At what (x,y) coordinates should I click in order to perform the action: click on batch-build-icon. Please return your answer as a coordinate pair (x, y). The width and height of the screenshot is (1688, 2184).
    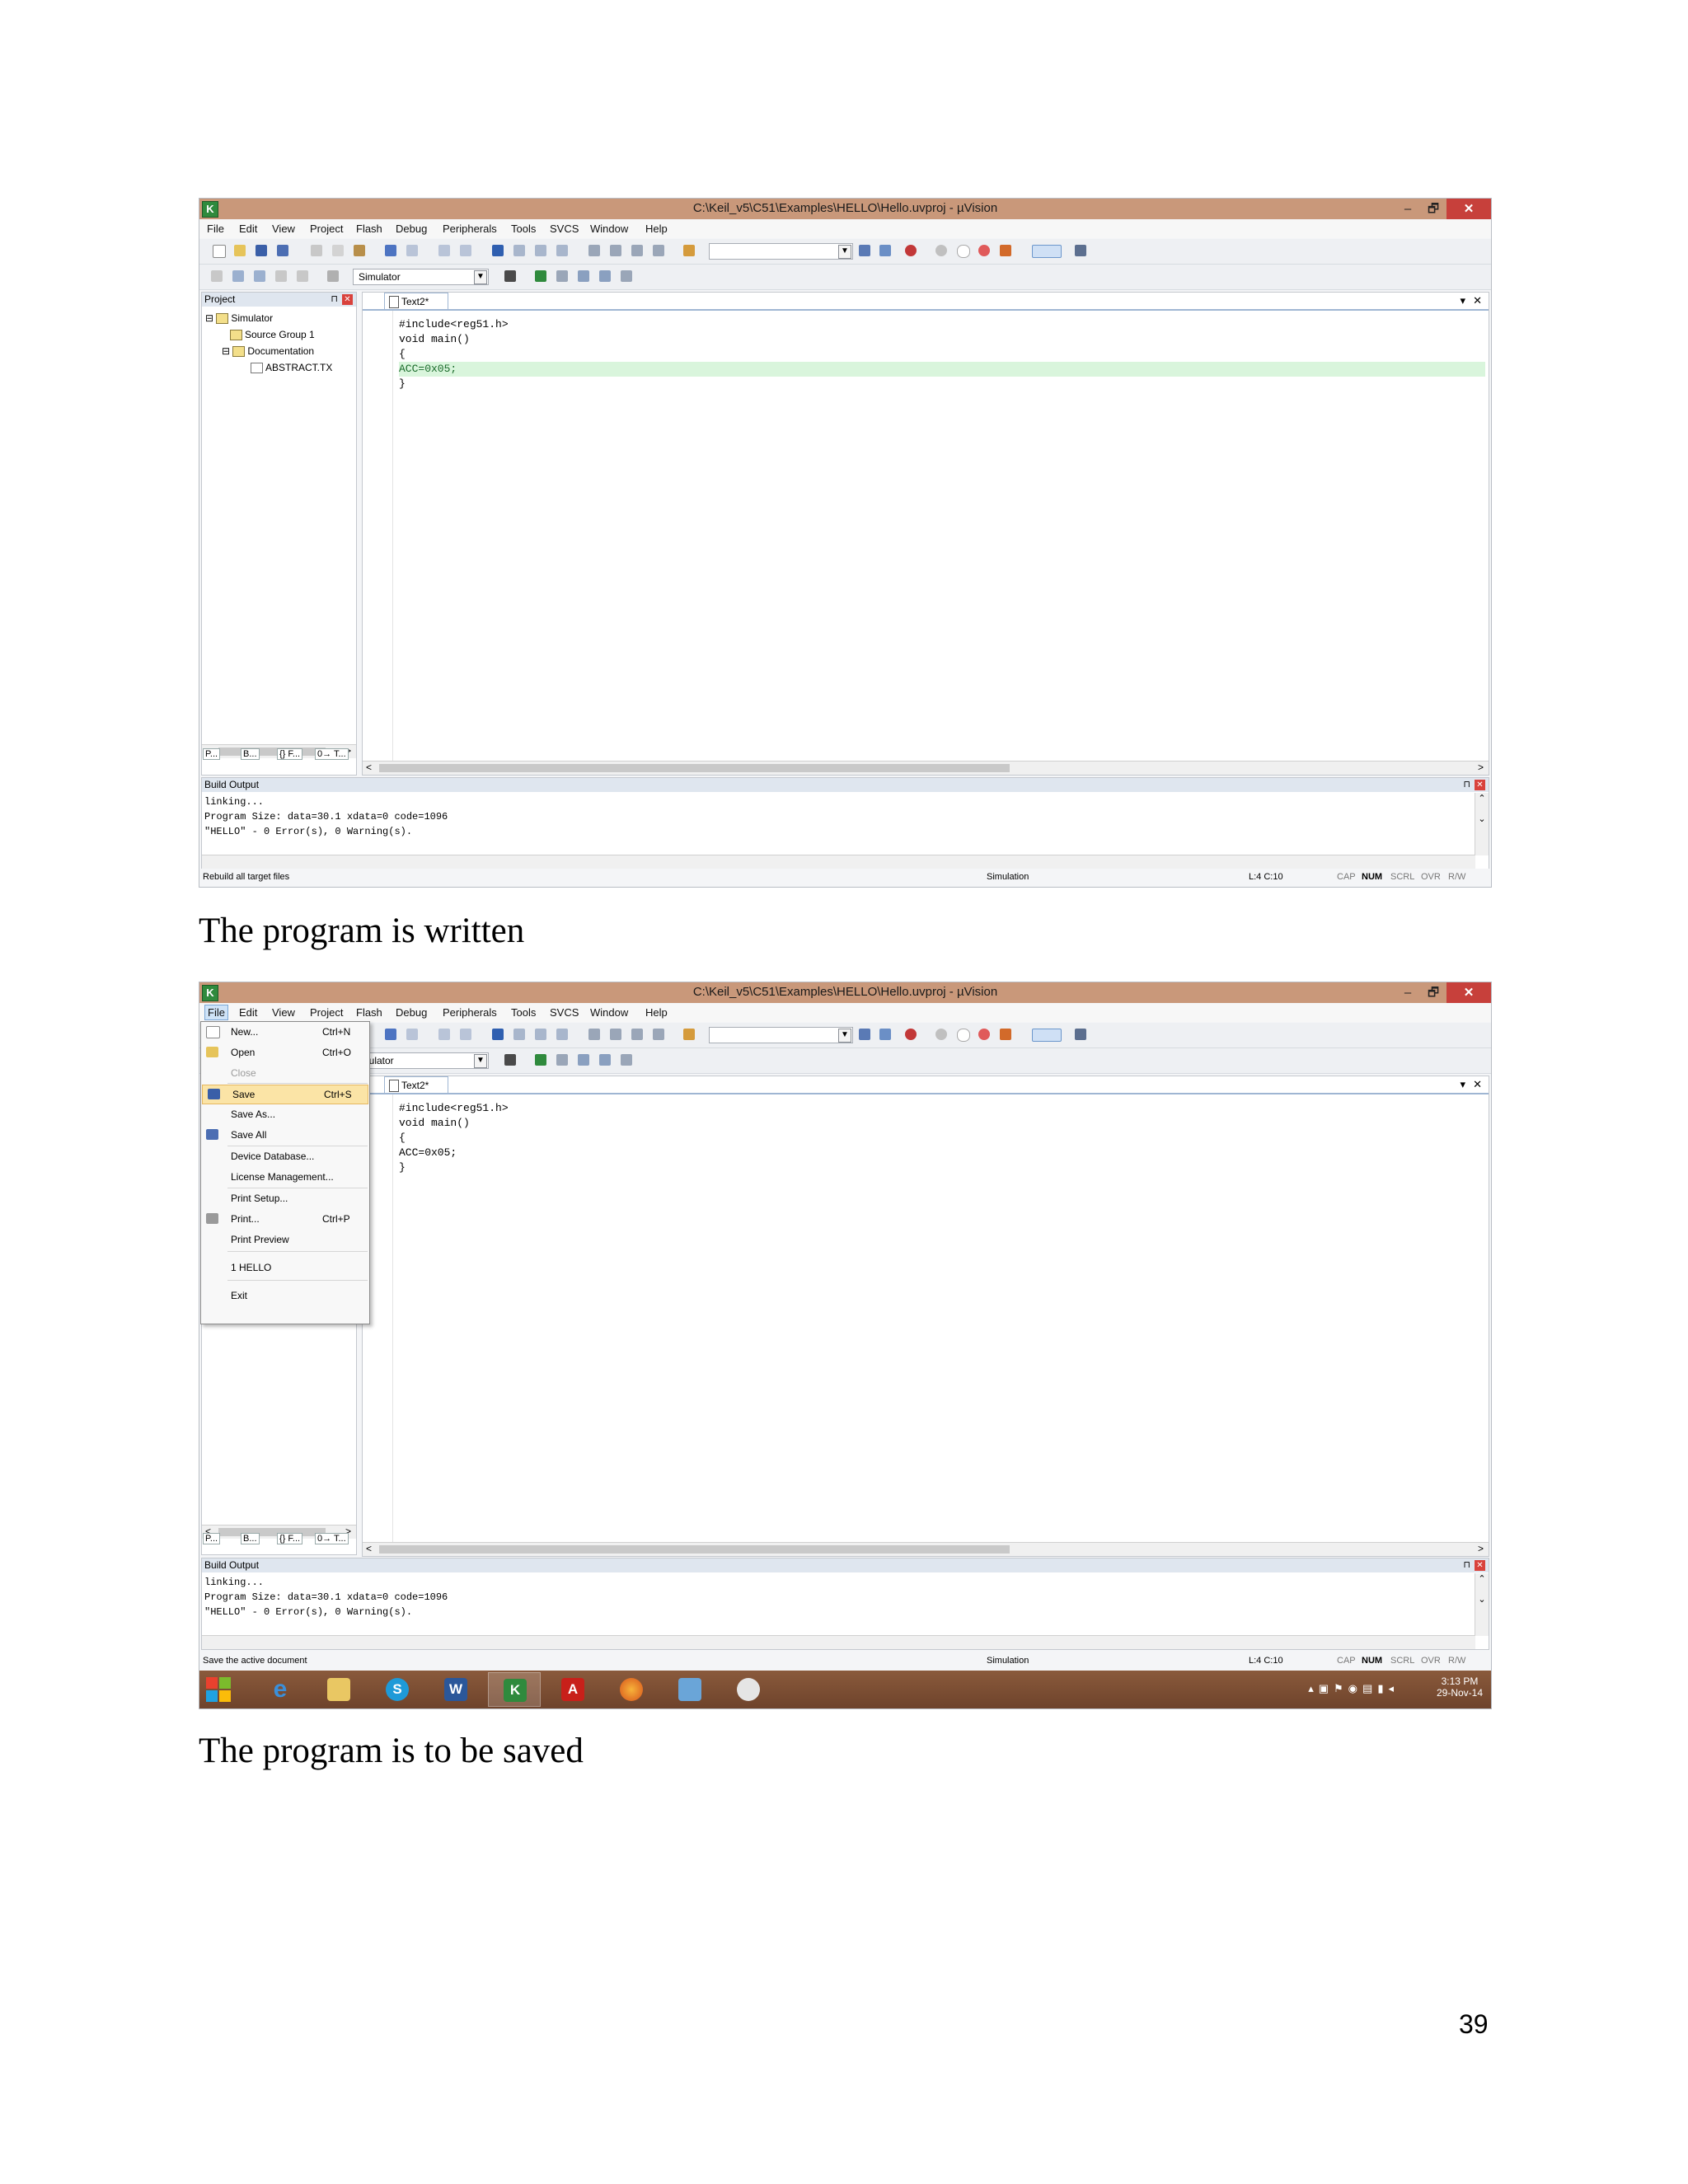
    Looking at the image, I should click on (281, 276).